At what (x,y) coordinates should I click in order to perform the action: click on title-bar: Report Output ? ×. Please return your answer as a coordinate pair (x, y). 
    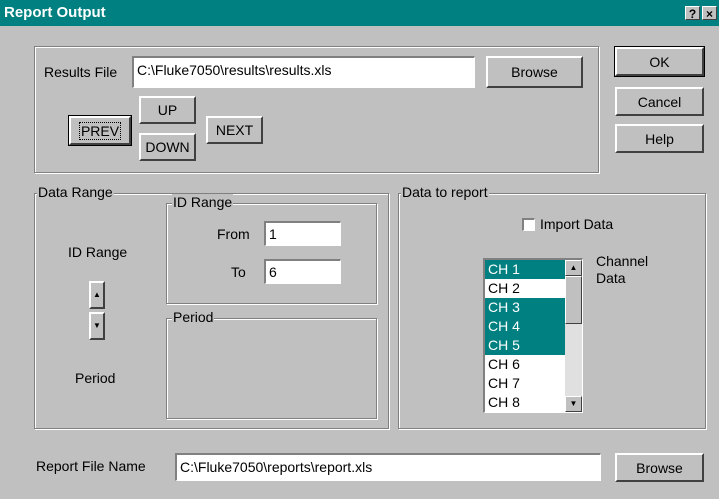
    Looking at the image, I should click on (359, 13).